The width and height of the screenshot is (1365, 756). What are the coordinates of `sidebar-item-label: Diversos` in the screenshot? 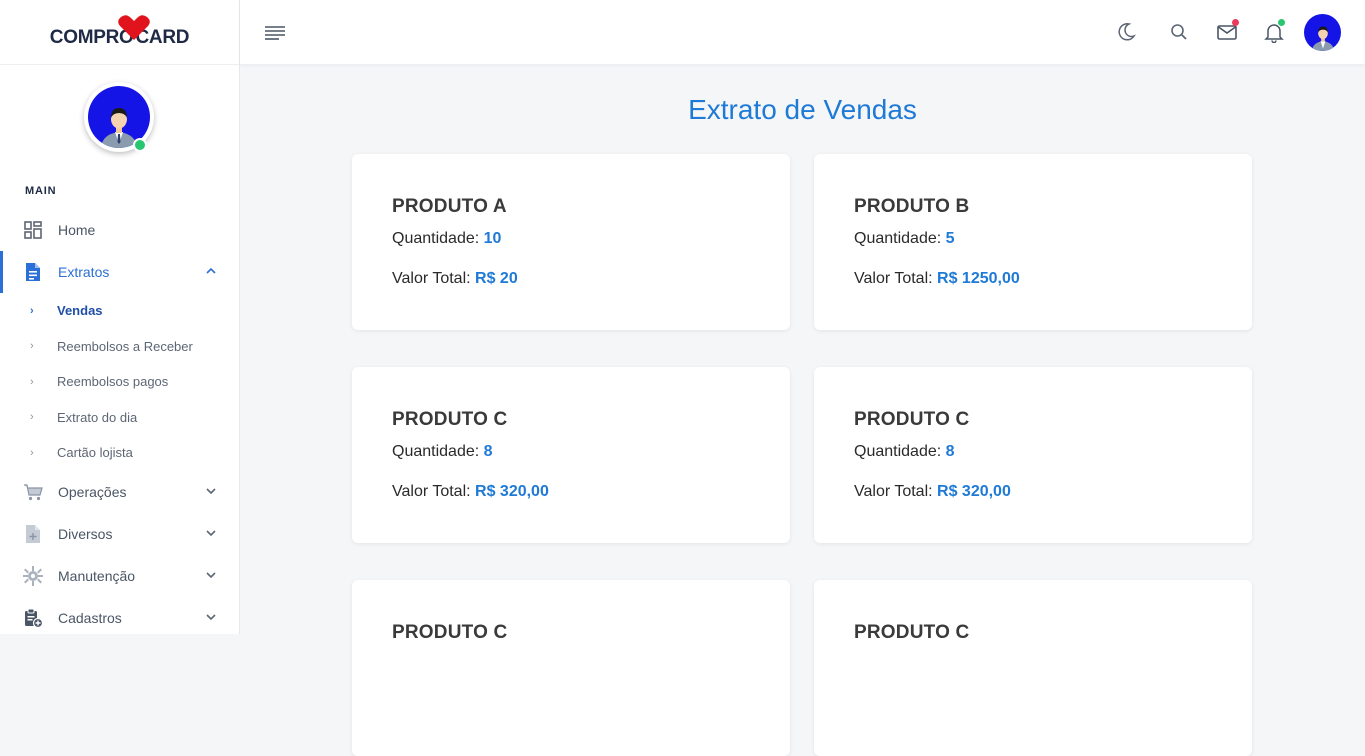 It's located at (85, 533).